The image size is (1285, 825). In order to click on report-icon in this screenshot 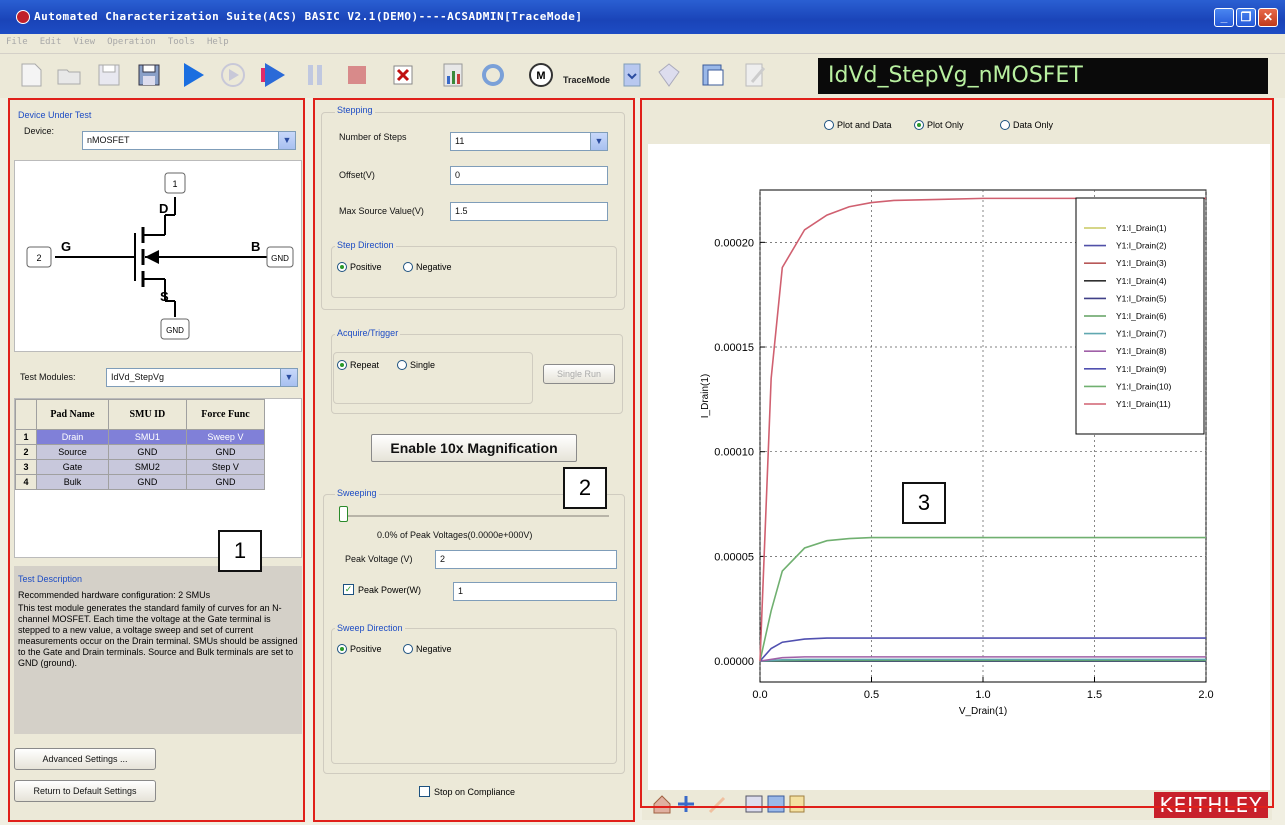, I will do `click(713, 75)`.